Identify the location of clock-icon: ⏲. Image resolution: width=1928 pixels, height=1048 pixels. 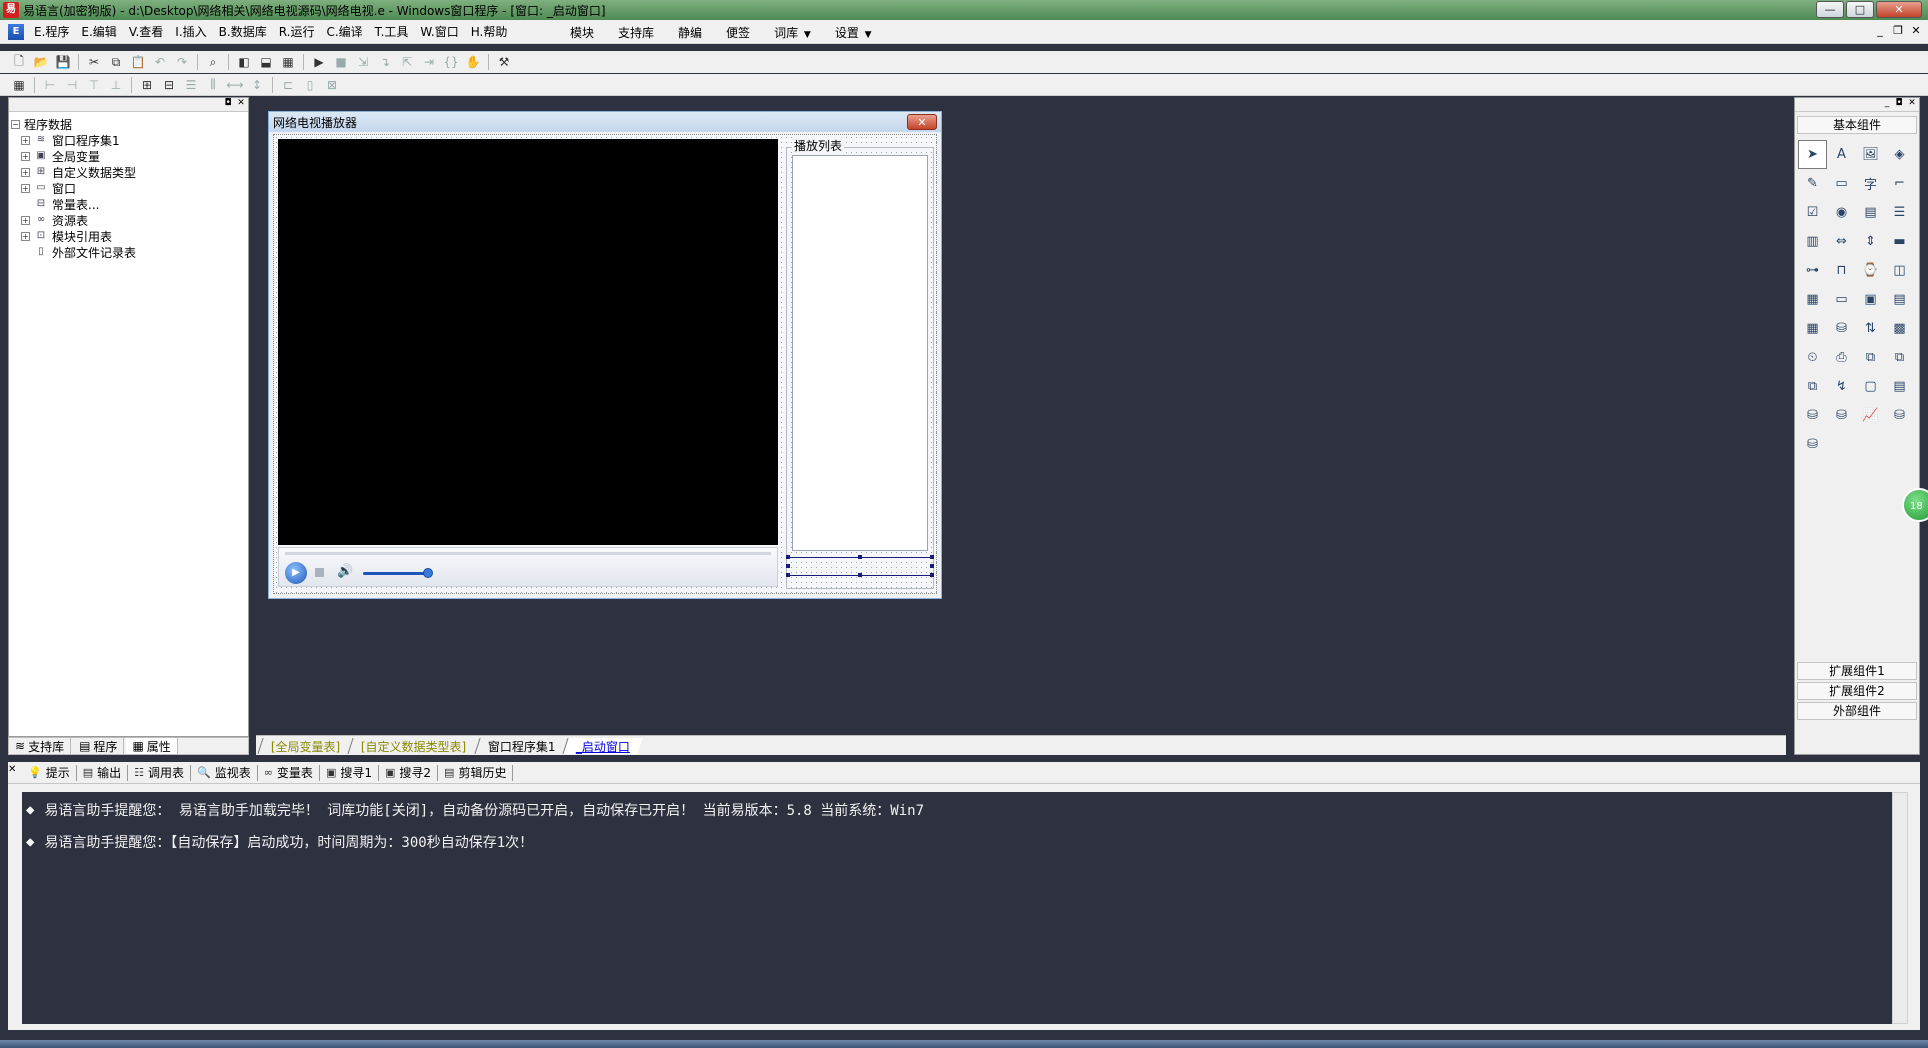
(1812, 357).